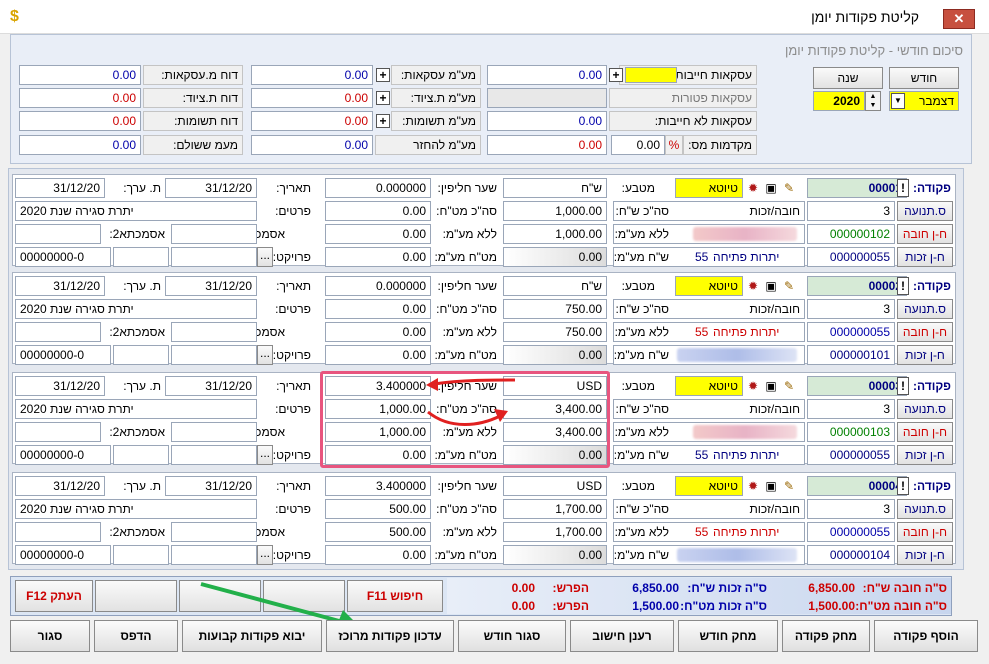 Image resolution: width=989 pixels, height=664 pixels. I want to click on print-button: הדפס, so click(136, 636).